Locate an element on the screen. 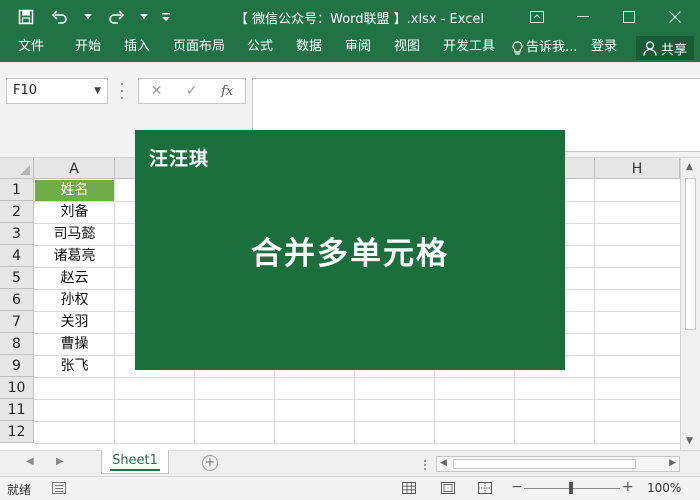 The width and height of the screenshot is (700, 500). horizontal-scroll-thumb is located at coordinates (544, 464).